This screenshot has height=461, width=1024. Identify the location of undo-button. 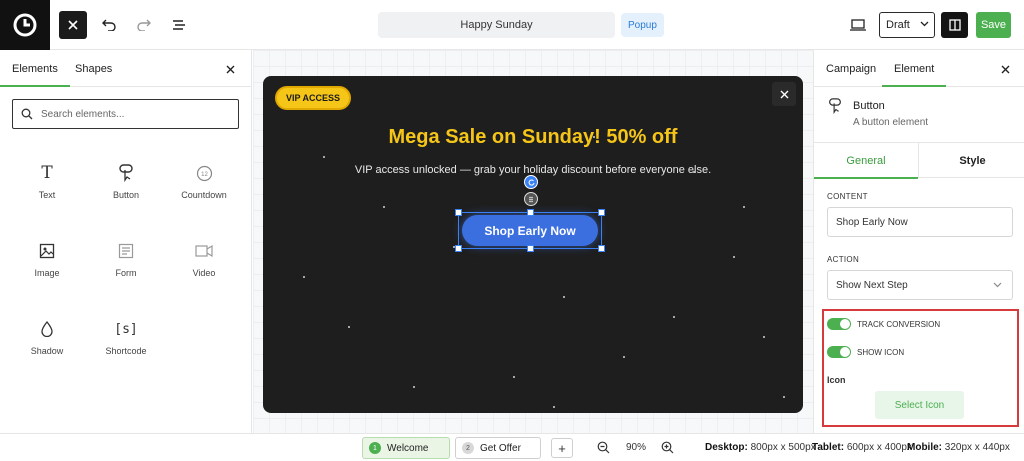
(109, 25).